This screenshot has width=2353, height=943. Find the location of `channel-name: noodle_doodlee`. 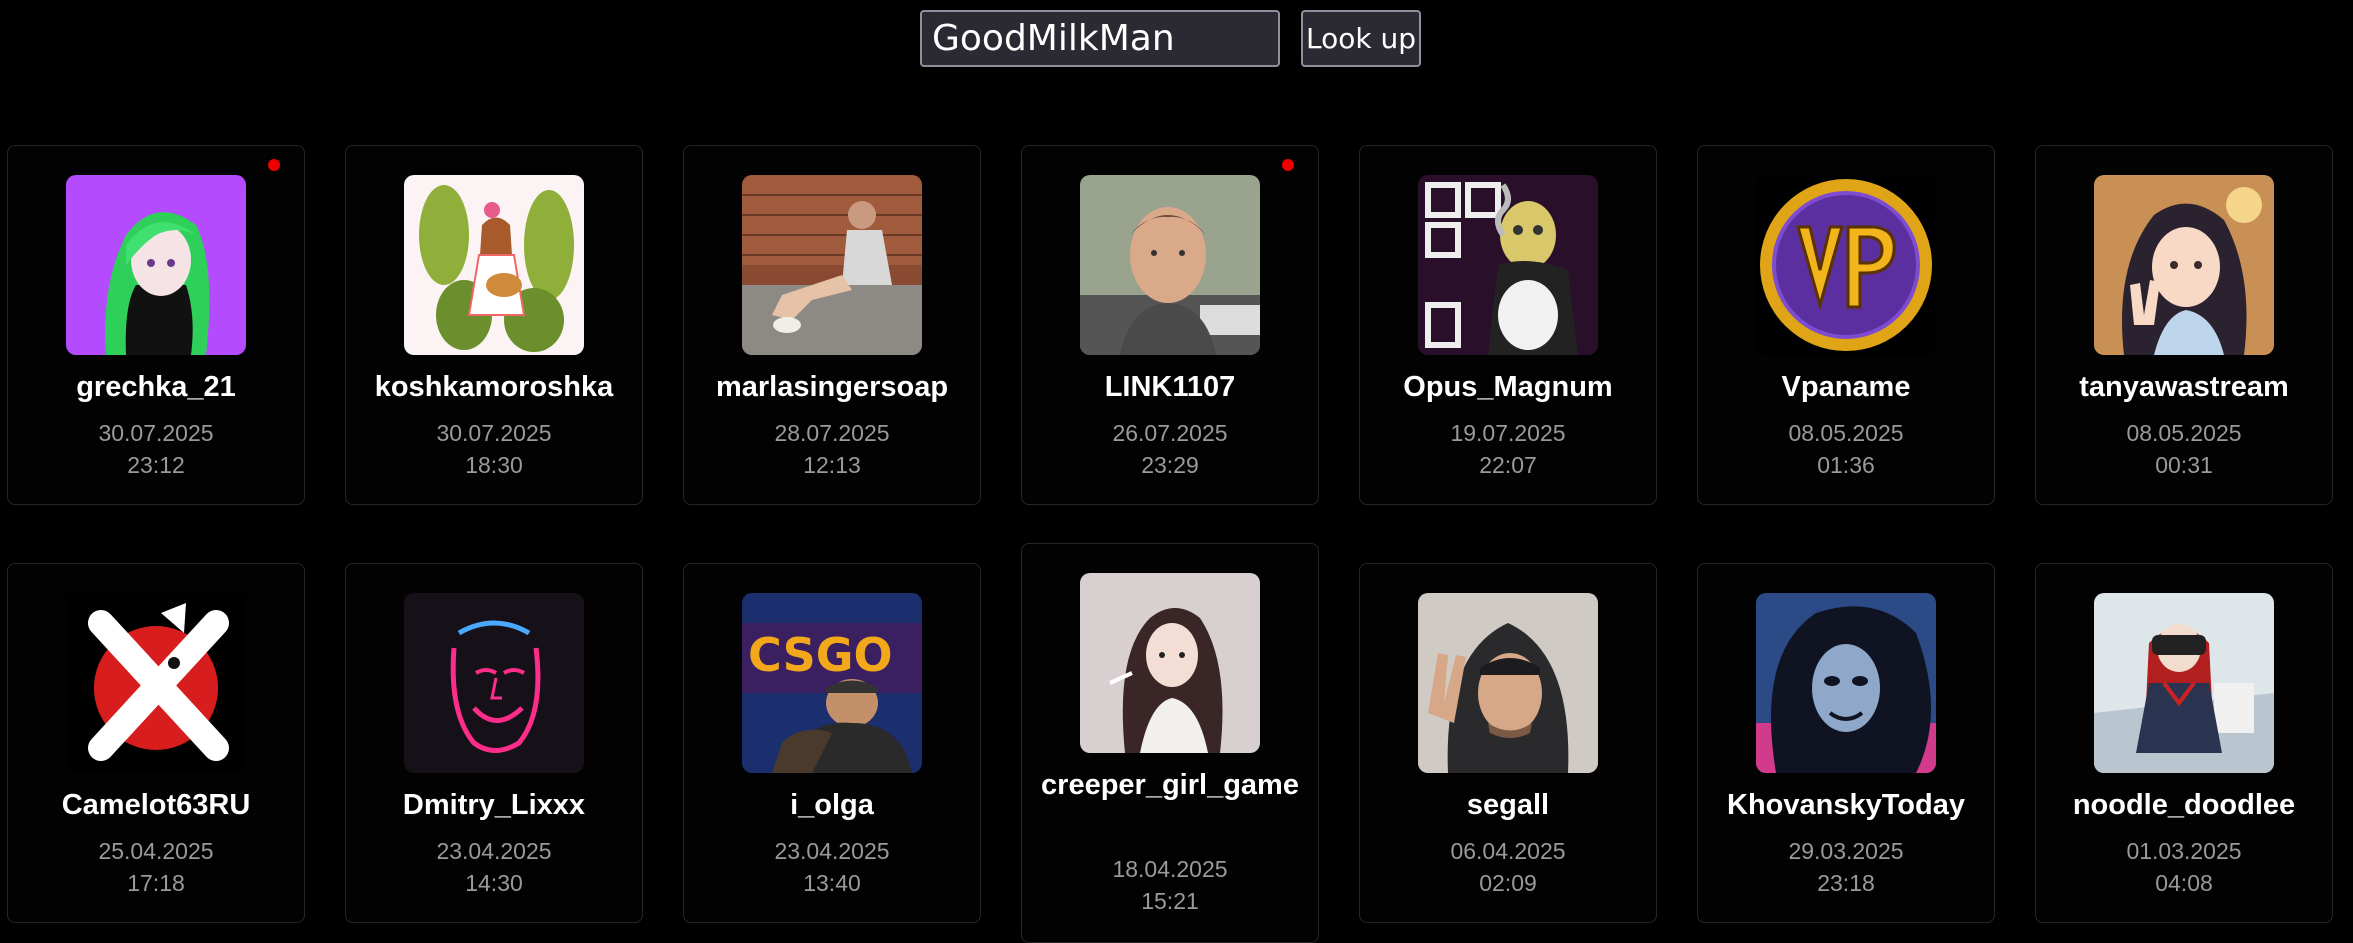

channel-name: noodle_doodlee is located at coordinates (2184, 805).